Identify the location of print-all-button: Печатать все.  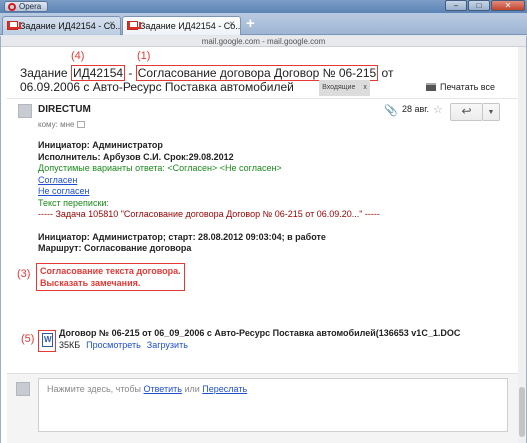
(460, 87).